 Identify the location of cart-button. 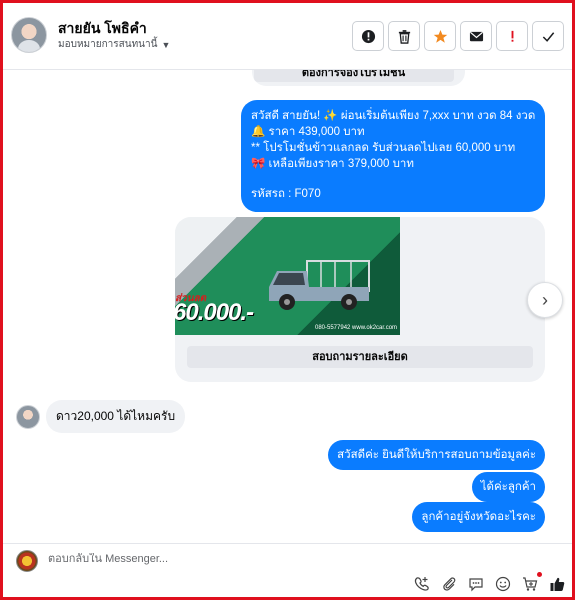
(530, 584).